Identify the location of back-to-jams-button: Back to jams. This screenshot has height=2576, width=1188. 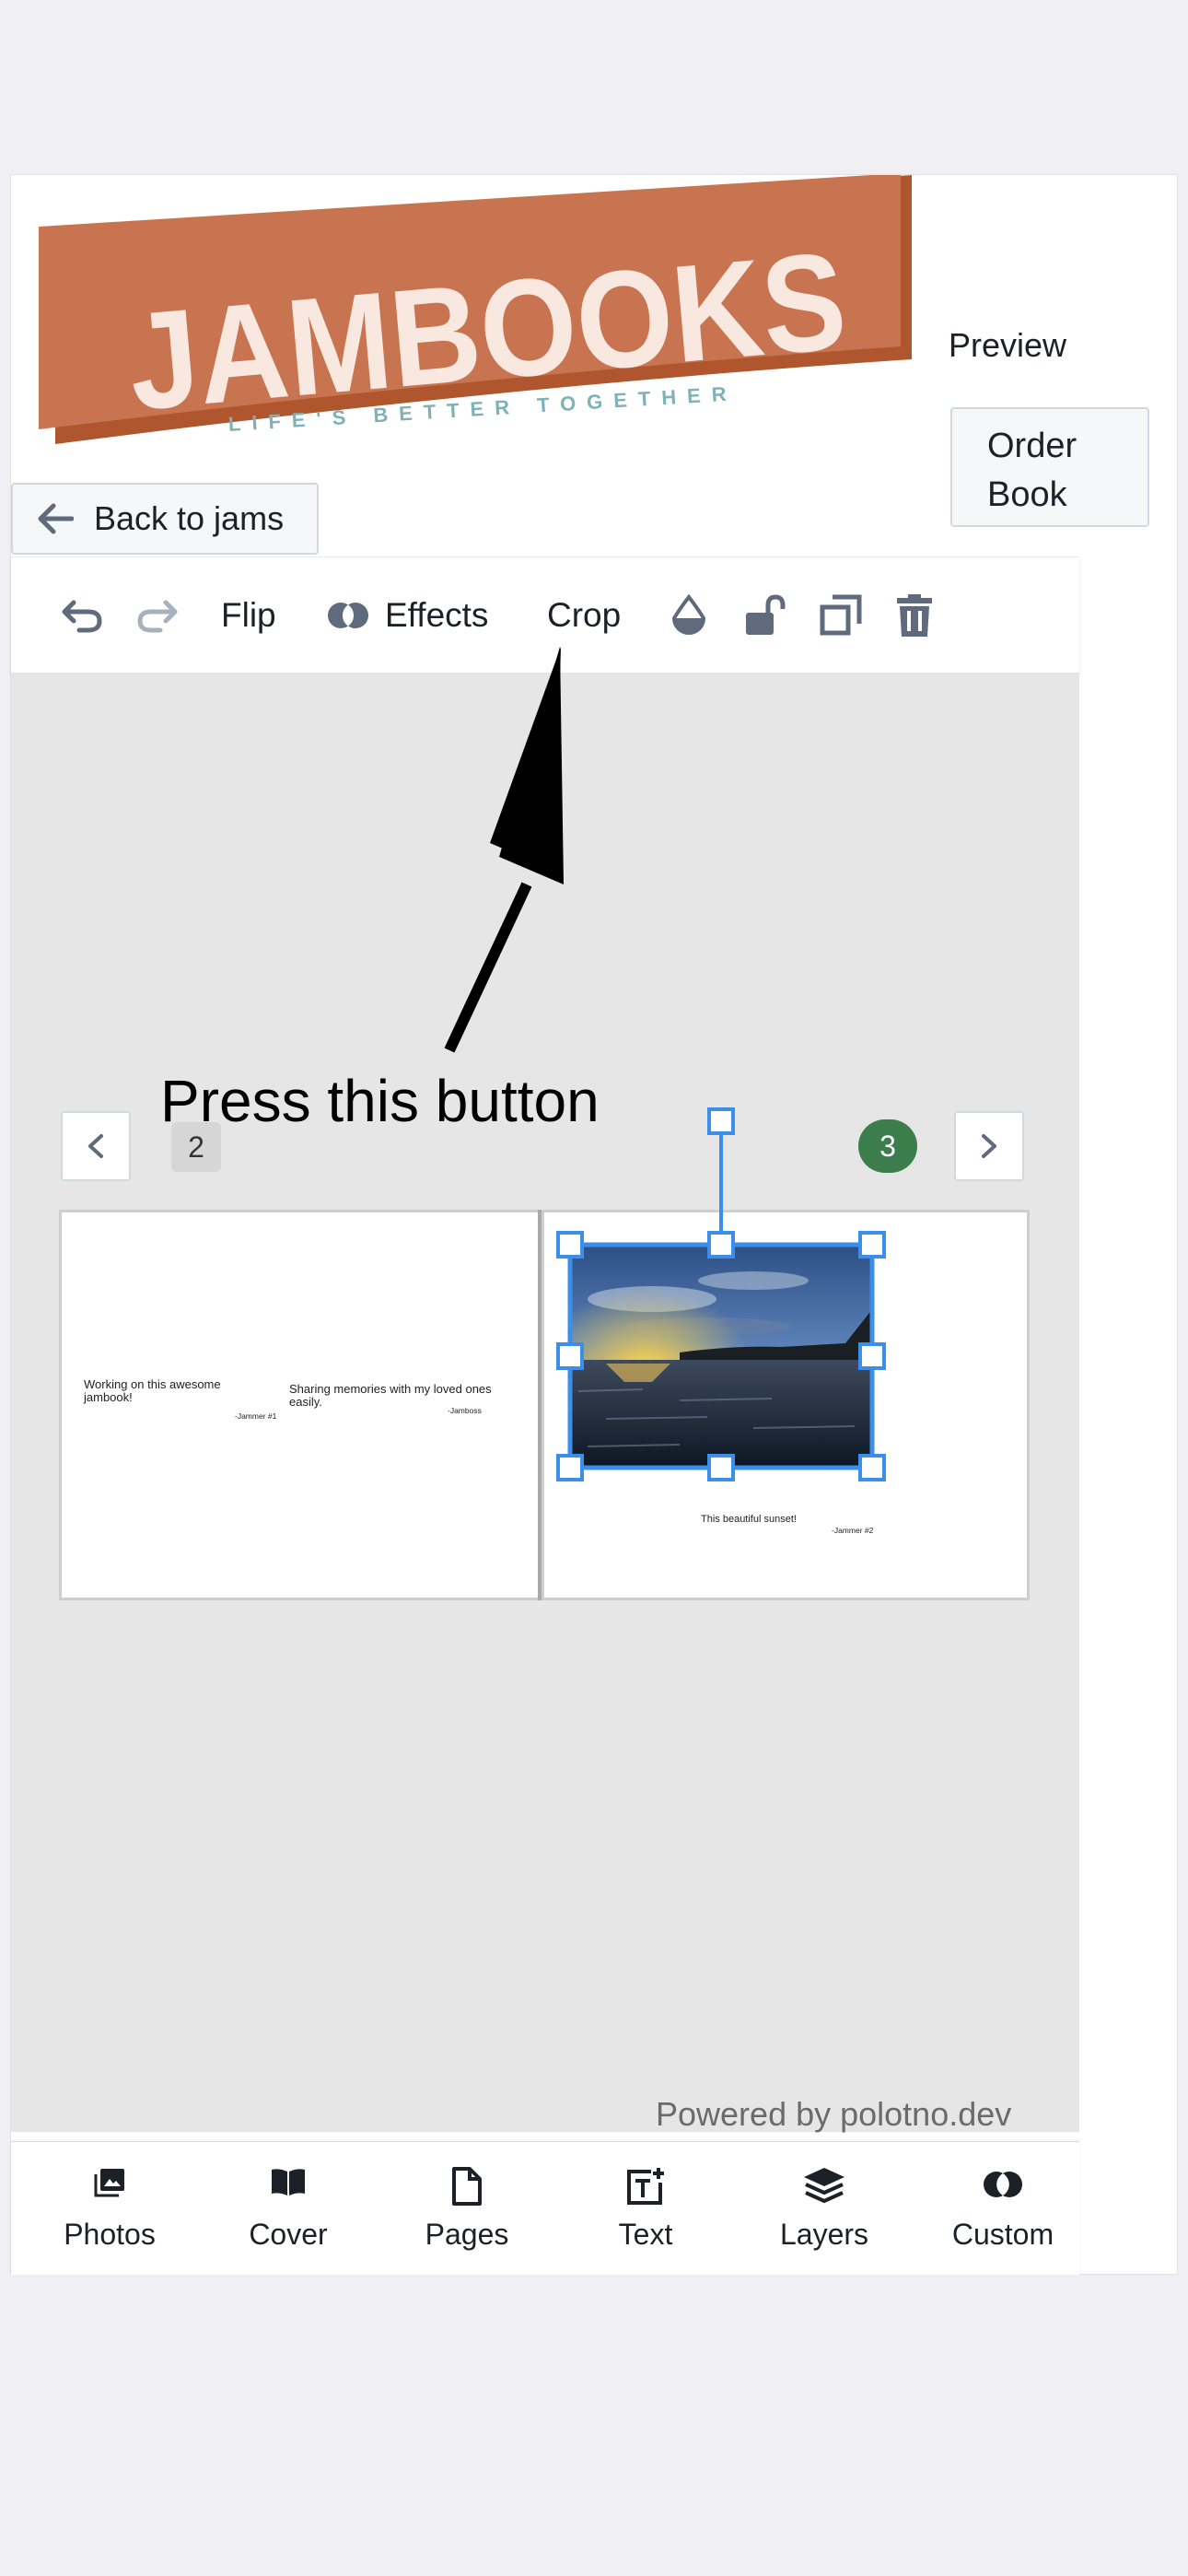
(165, 519).